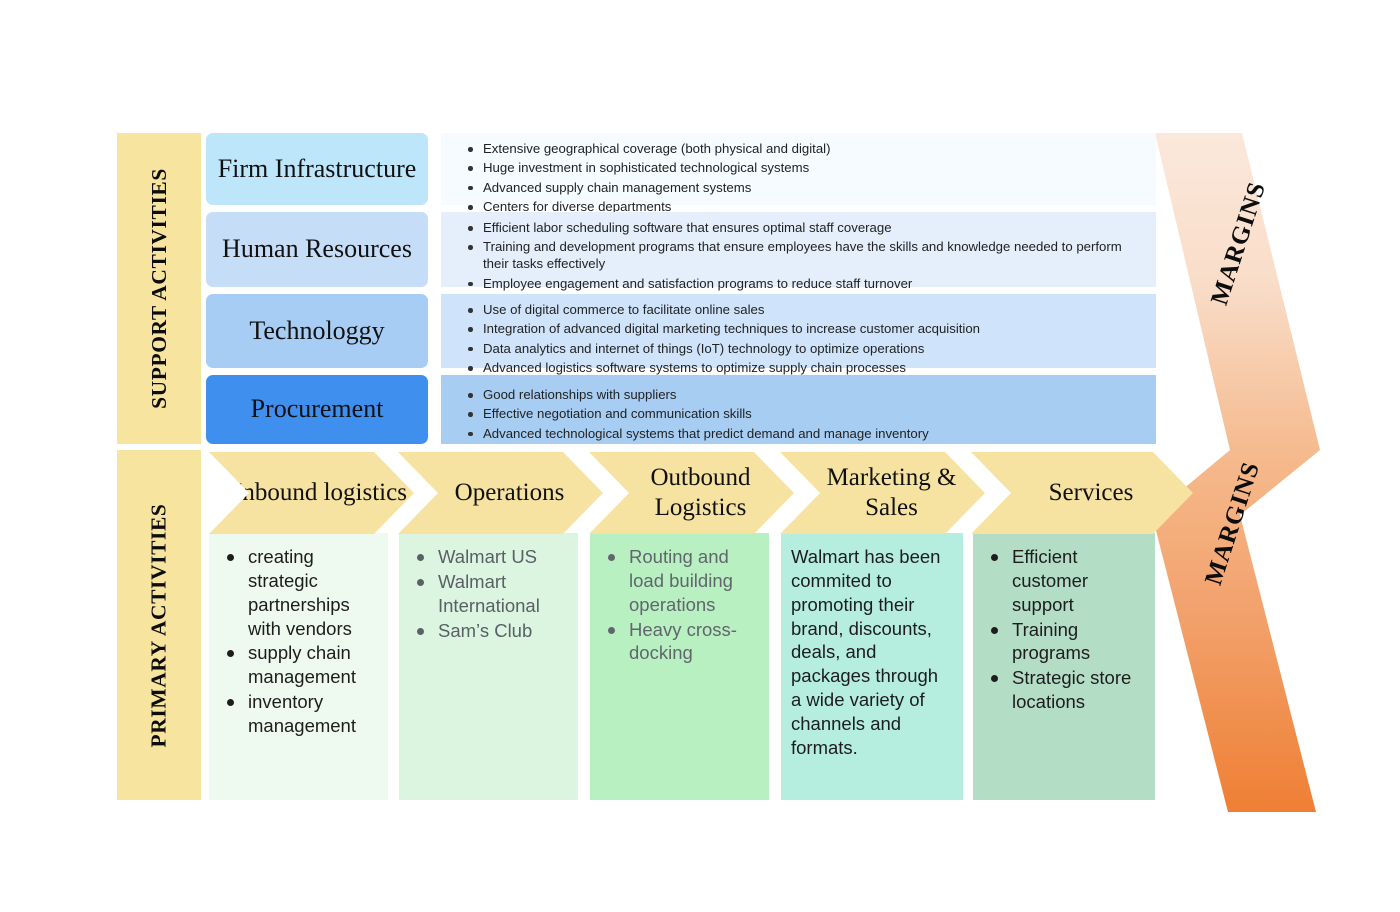 This screenshot has width=1400, height=912. Describe the element at coordinates (509, 492) in the screenshot. I see `chevron-label: Operations` at that location.